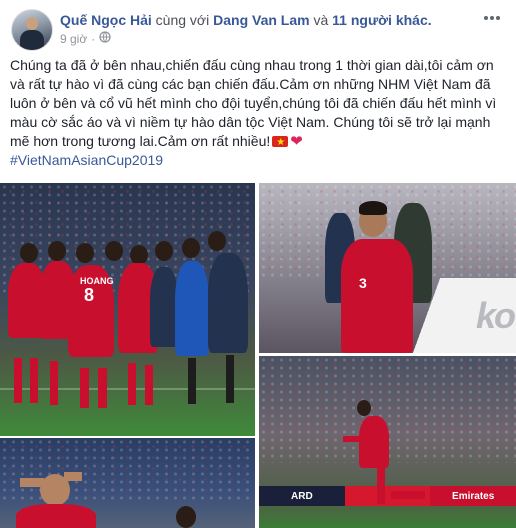 The image size is (516, 528). Describe the element at coordinates (363, 283) in the screenshot. I see `jersey-number: 3` at that location.